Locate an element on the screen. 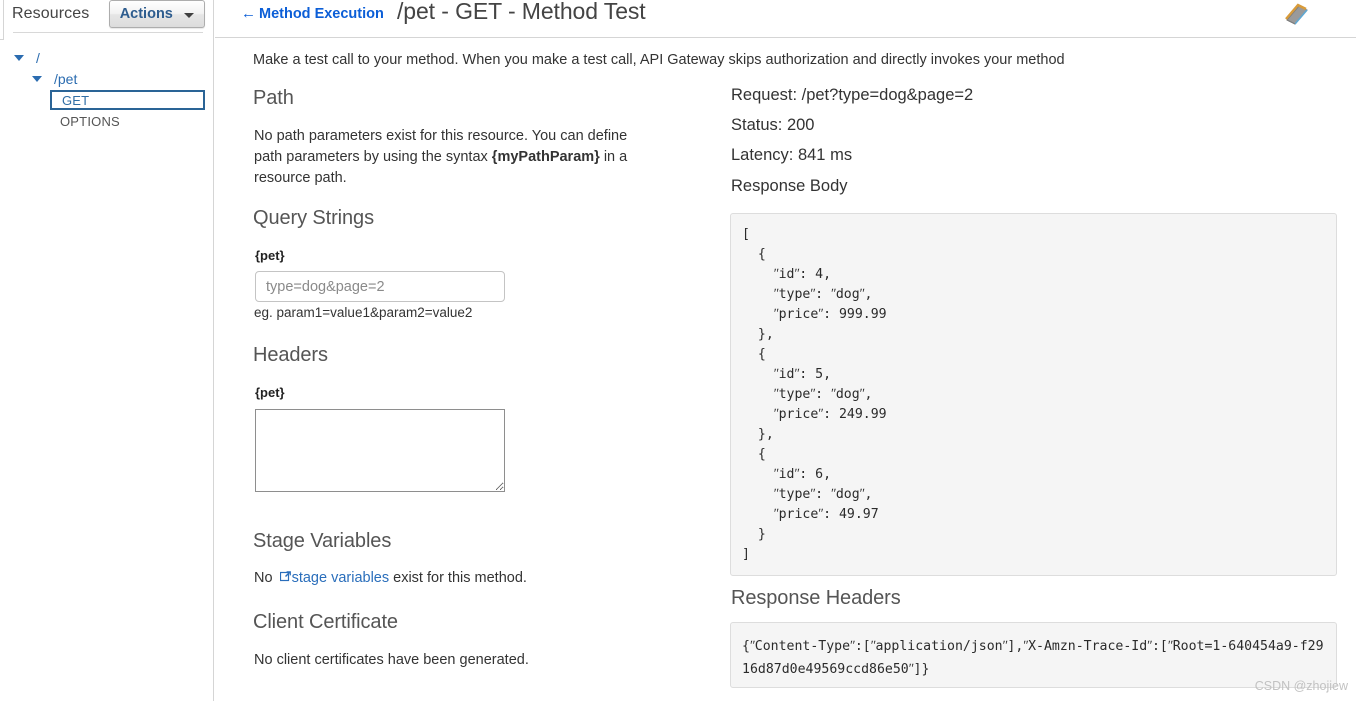  query-strings-heading: Query Strings is located at coordinates (313, 218).